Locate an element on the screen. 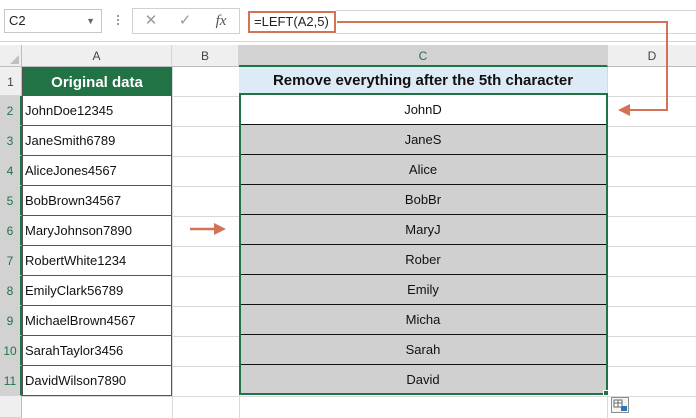 The height and width of the screenshot is (418, 696). right-arrow-icon is located at coordinates (208, 229).